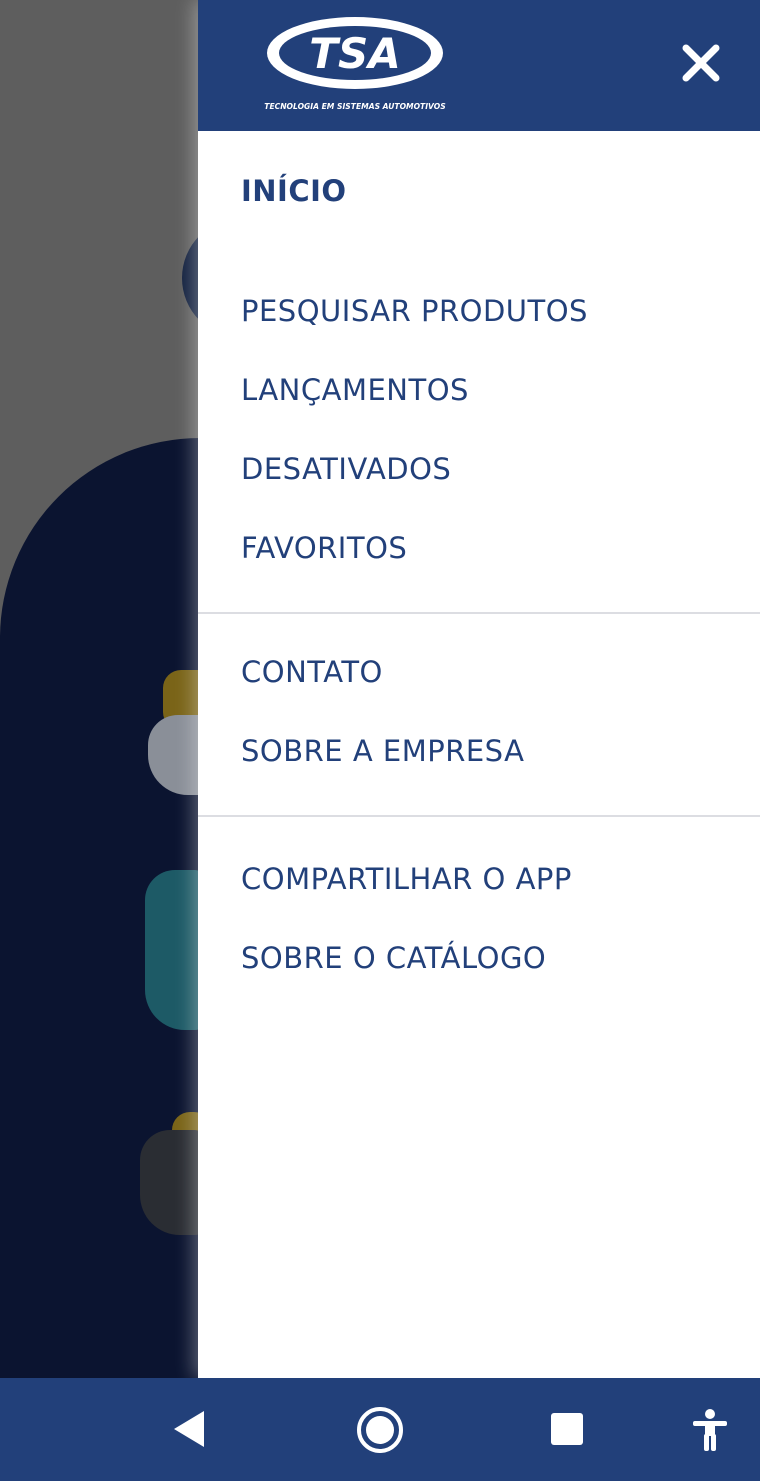 This screenshot has width=760, height=1481. I want to click on menu-item-sobre-o-catalogo: SOBRE O CATÁLOGO, so click(393, 958).